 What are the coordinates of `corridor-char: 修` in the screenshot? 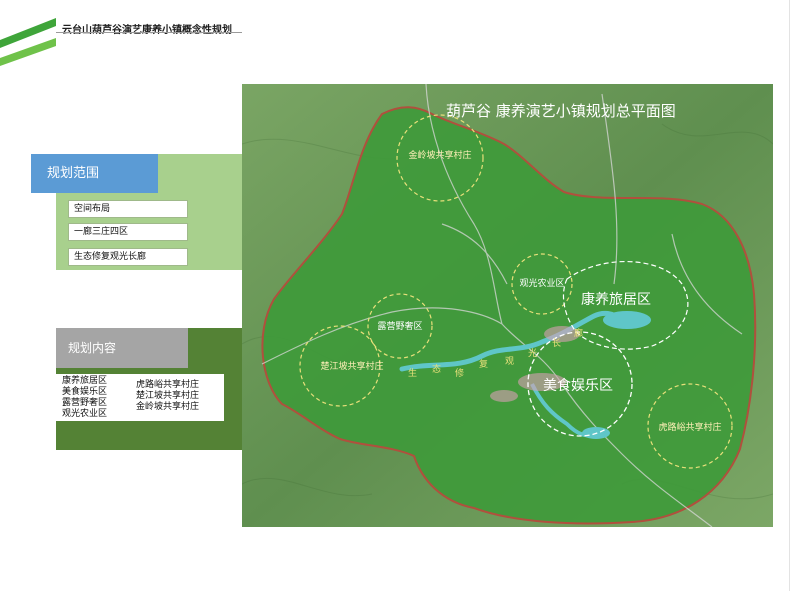 It's located at (459, 373).